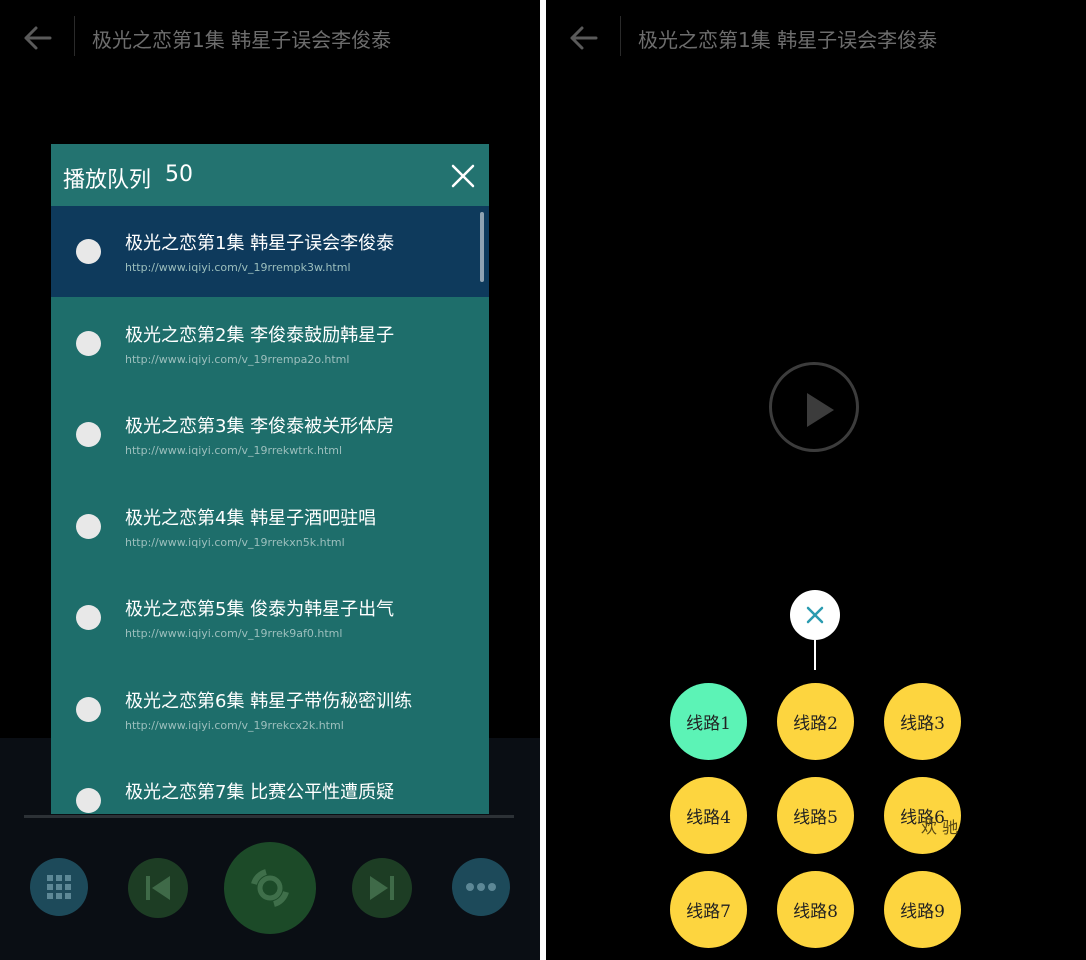  Describe the element at coordinates (237, 359) in the screenshot. I see `queue-item-url: http://www.iqiyi.com/v_19rrempa2o.html` at that location.